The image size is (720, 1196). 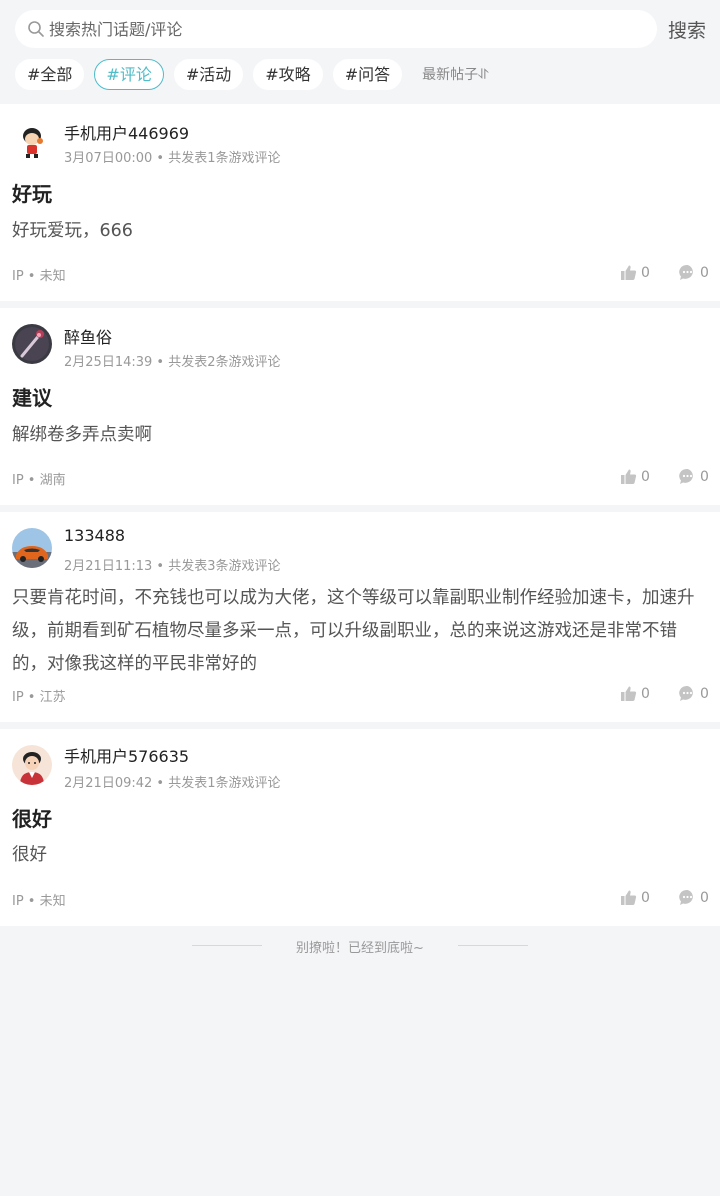 I want to click on post-body: 解绑卷多弄点卖啊, so click(x=82, y=435).